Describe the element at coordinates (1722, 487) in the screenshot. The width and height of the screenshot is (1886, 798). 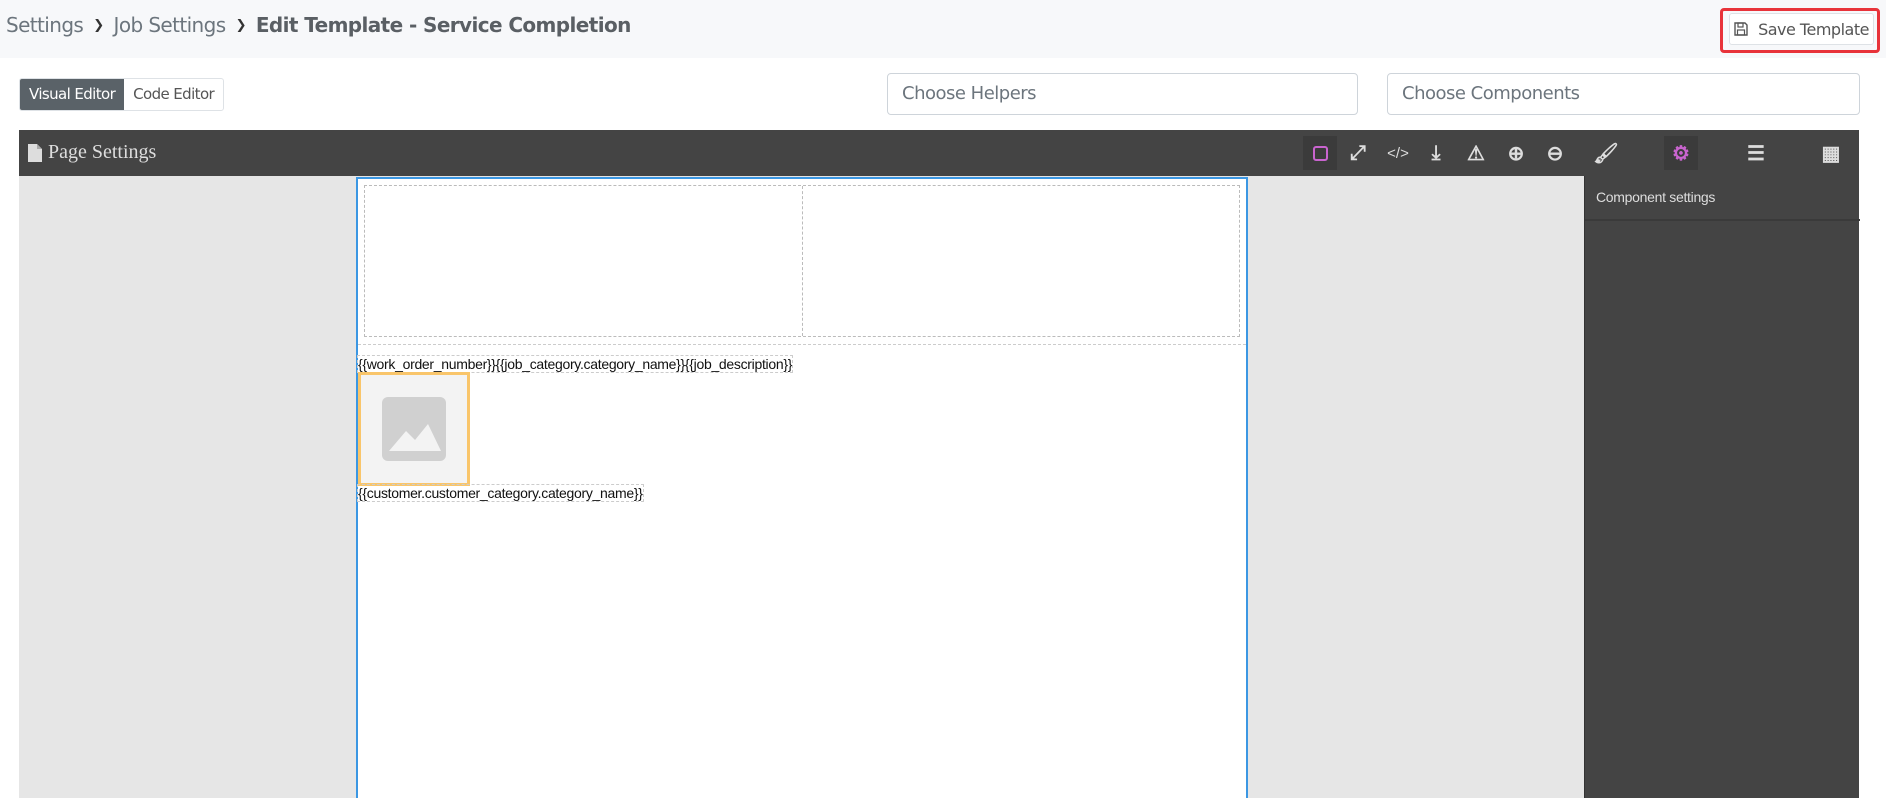
I see `settings-panel: Component settings` at that location.